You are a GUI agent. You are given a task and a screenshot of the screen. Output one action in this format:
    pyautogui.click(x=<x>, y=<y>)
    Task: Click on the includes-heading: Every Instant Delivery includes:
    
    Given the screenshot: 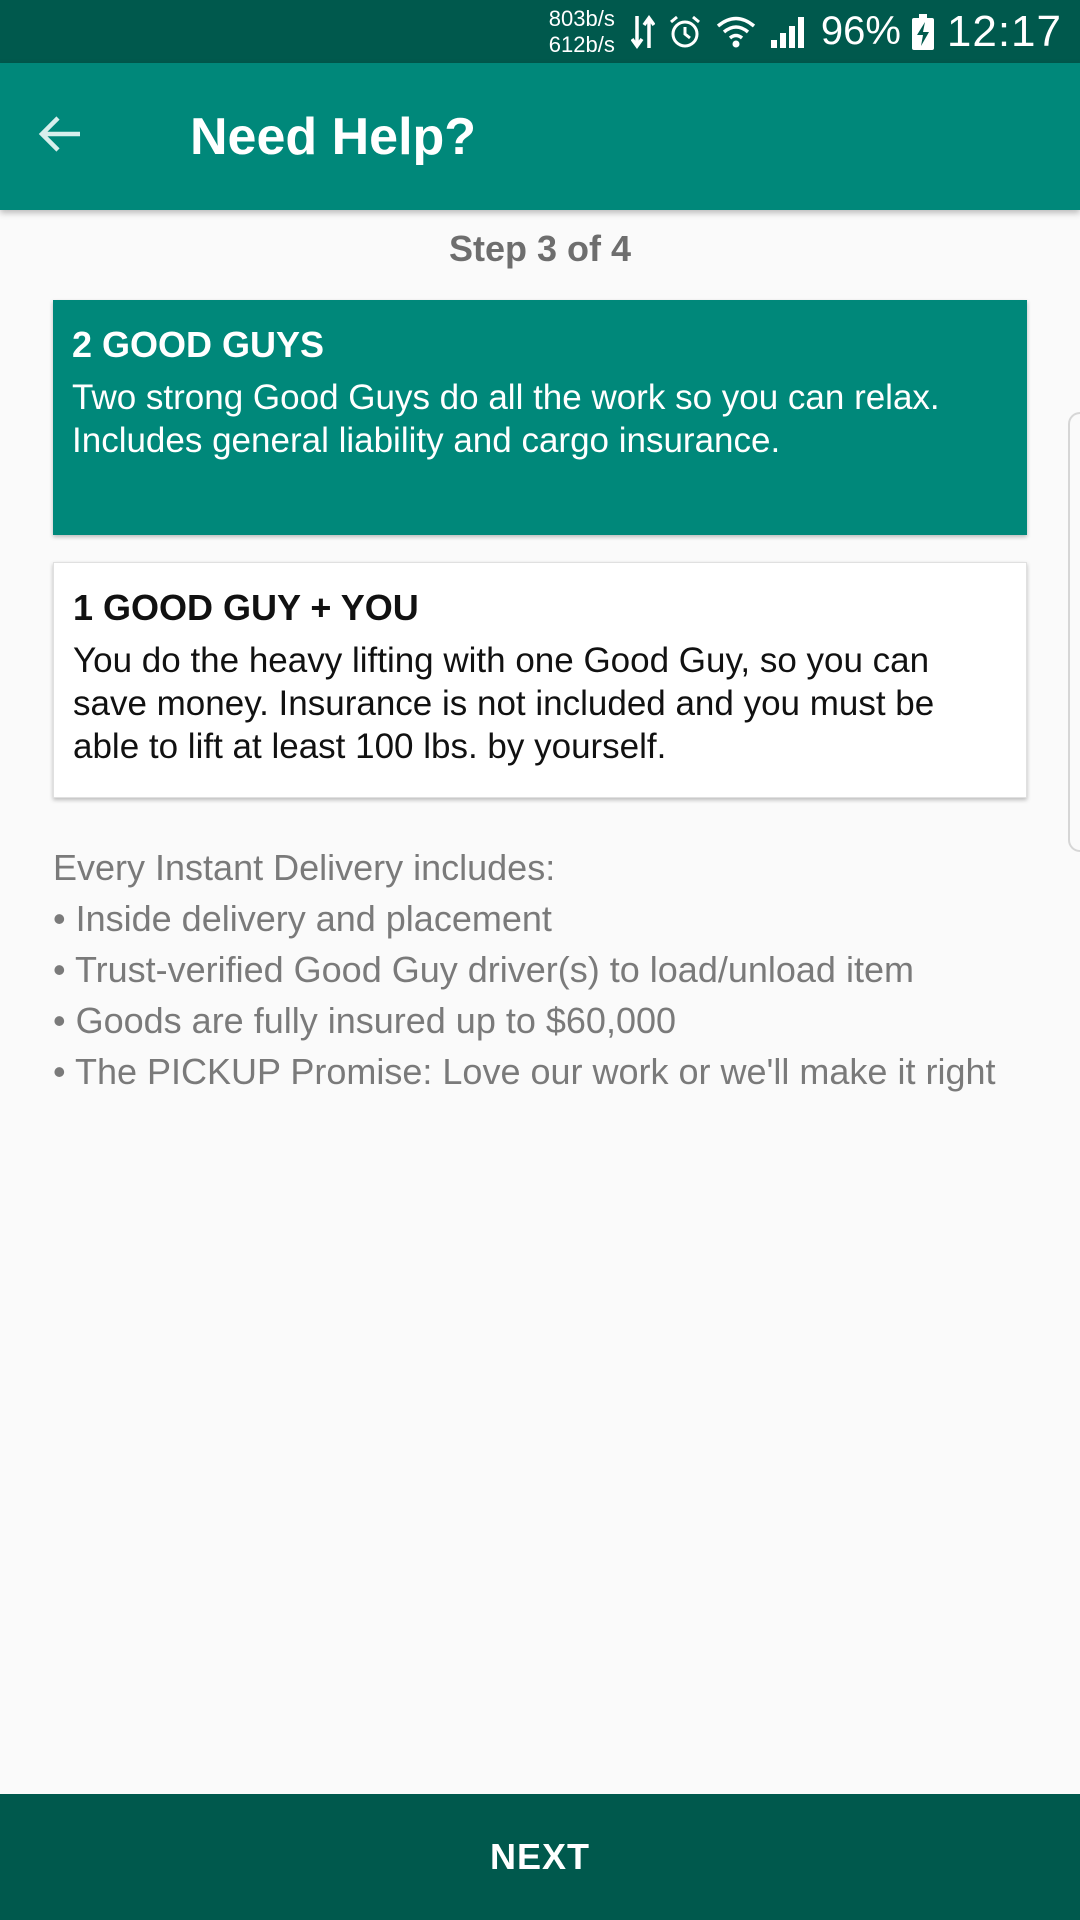 What is the action you would take?
    pyautogui.click(x=304, y=867)
    